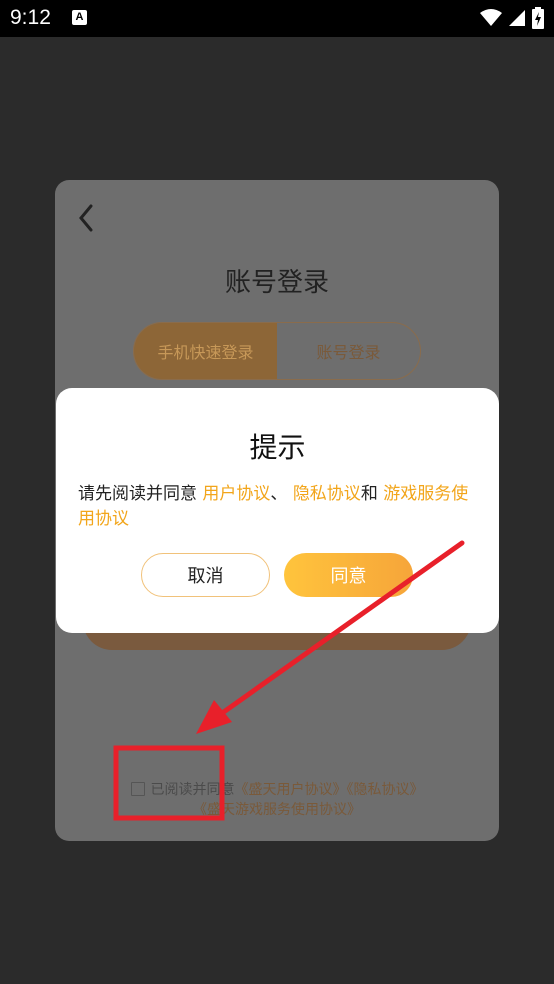 This screenshot has width=554, height=984. Describe the element at coordinates (291, 790) in the screenshot. I see `agreement-link-user: 《盛天用户协议》` at that location.